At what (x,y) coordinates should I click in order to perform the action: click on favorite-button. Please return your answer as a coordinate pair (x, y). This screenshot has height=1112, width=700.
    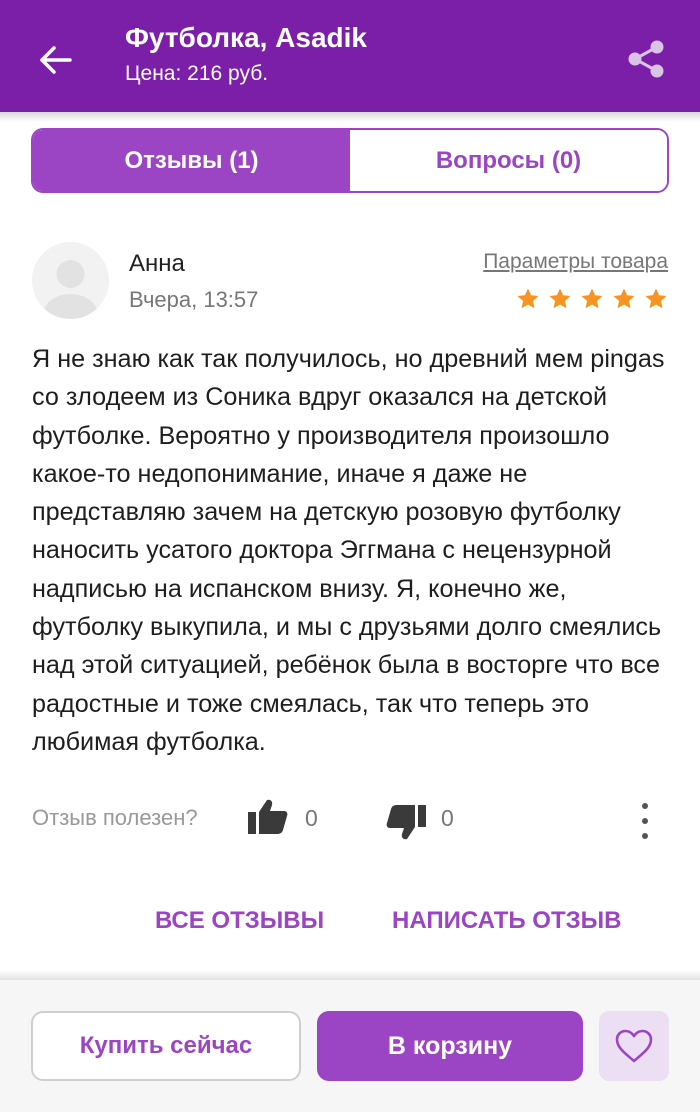
    Looking at the image, I should click on (634, 1046).